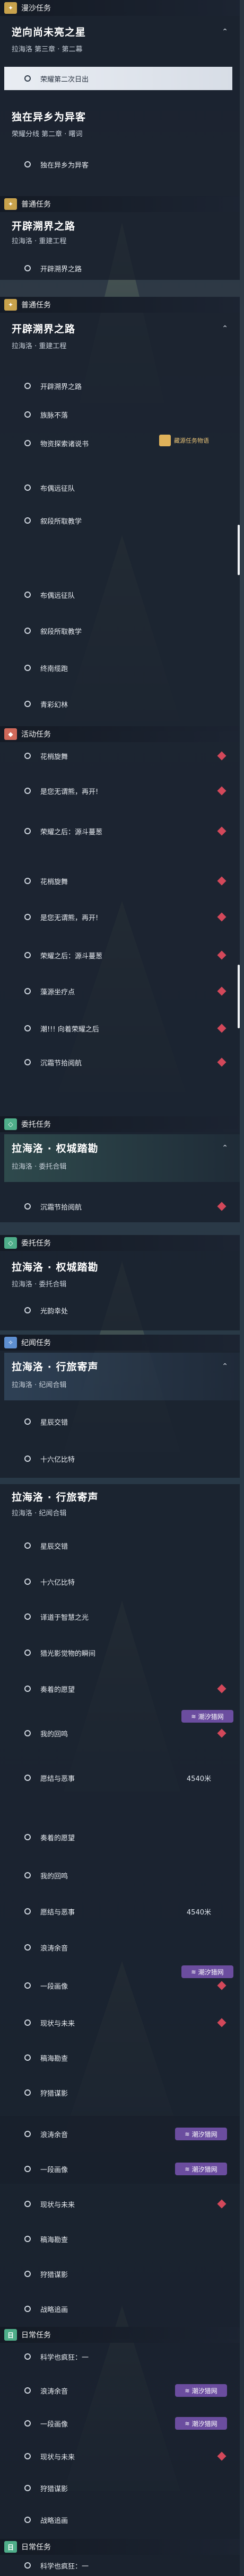  Describe the element at coordinates (118, 1028) in the screenshot. I see `quest-item: 潮!!! 向着荣耀之后` at that location.